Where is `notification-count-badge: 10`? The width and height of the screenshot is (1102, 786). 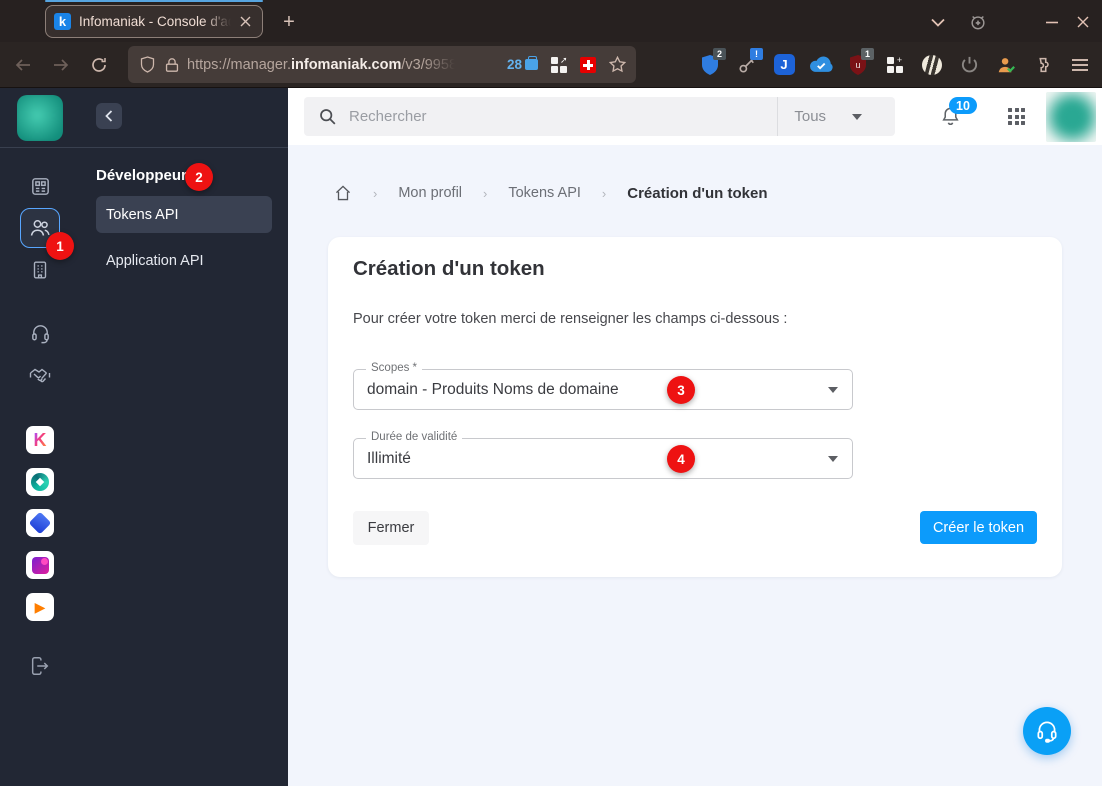
notification-count-badge: 10 is located at coordinates (963, 105).